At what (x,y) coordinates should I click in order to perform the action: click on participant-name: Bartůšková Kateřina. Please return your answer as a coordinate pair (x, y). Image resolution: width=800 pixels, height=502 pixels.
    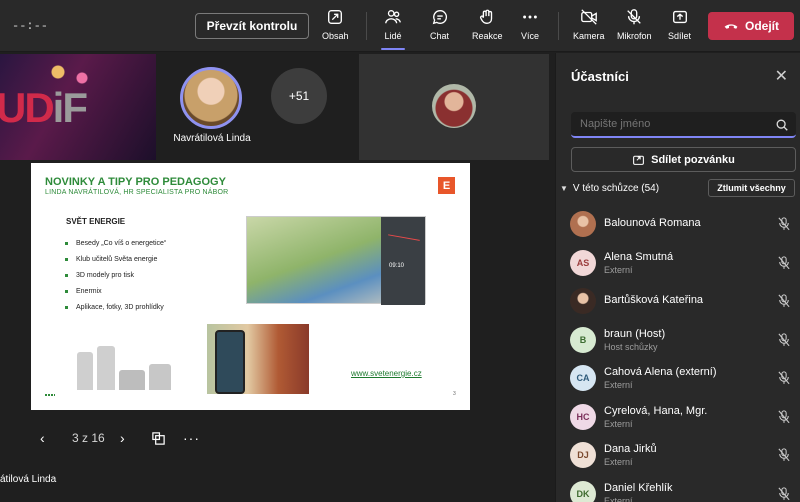
    Looking at the image, I should click on (654, 300).